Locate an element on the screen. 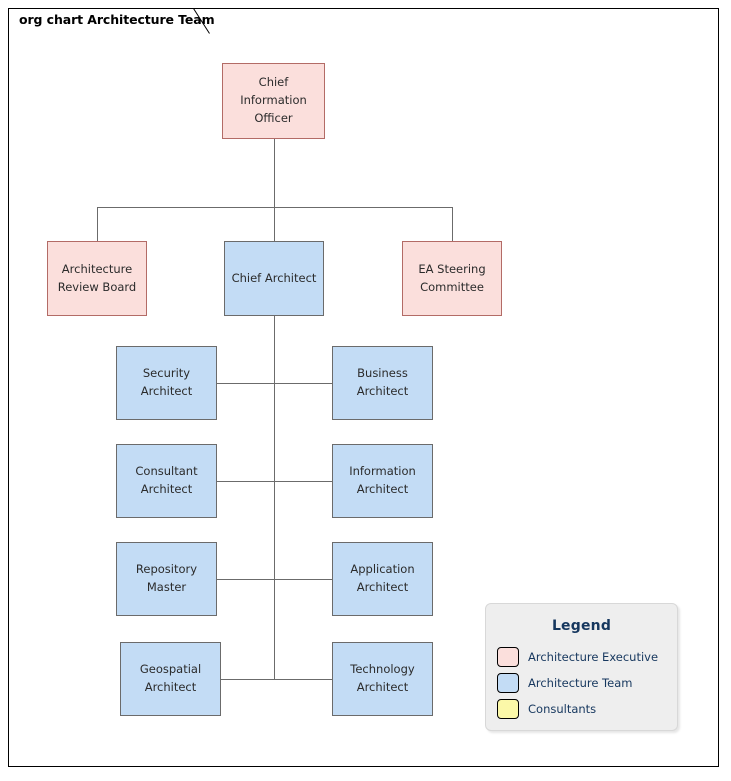  node-label: Repository Master is located at coordinates (166, 578).